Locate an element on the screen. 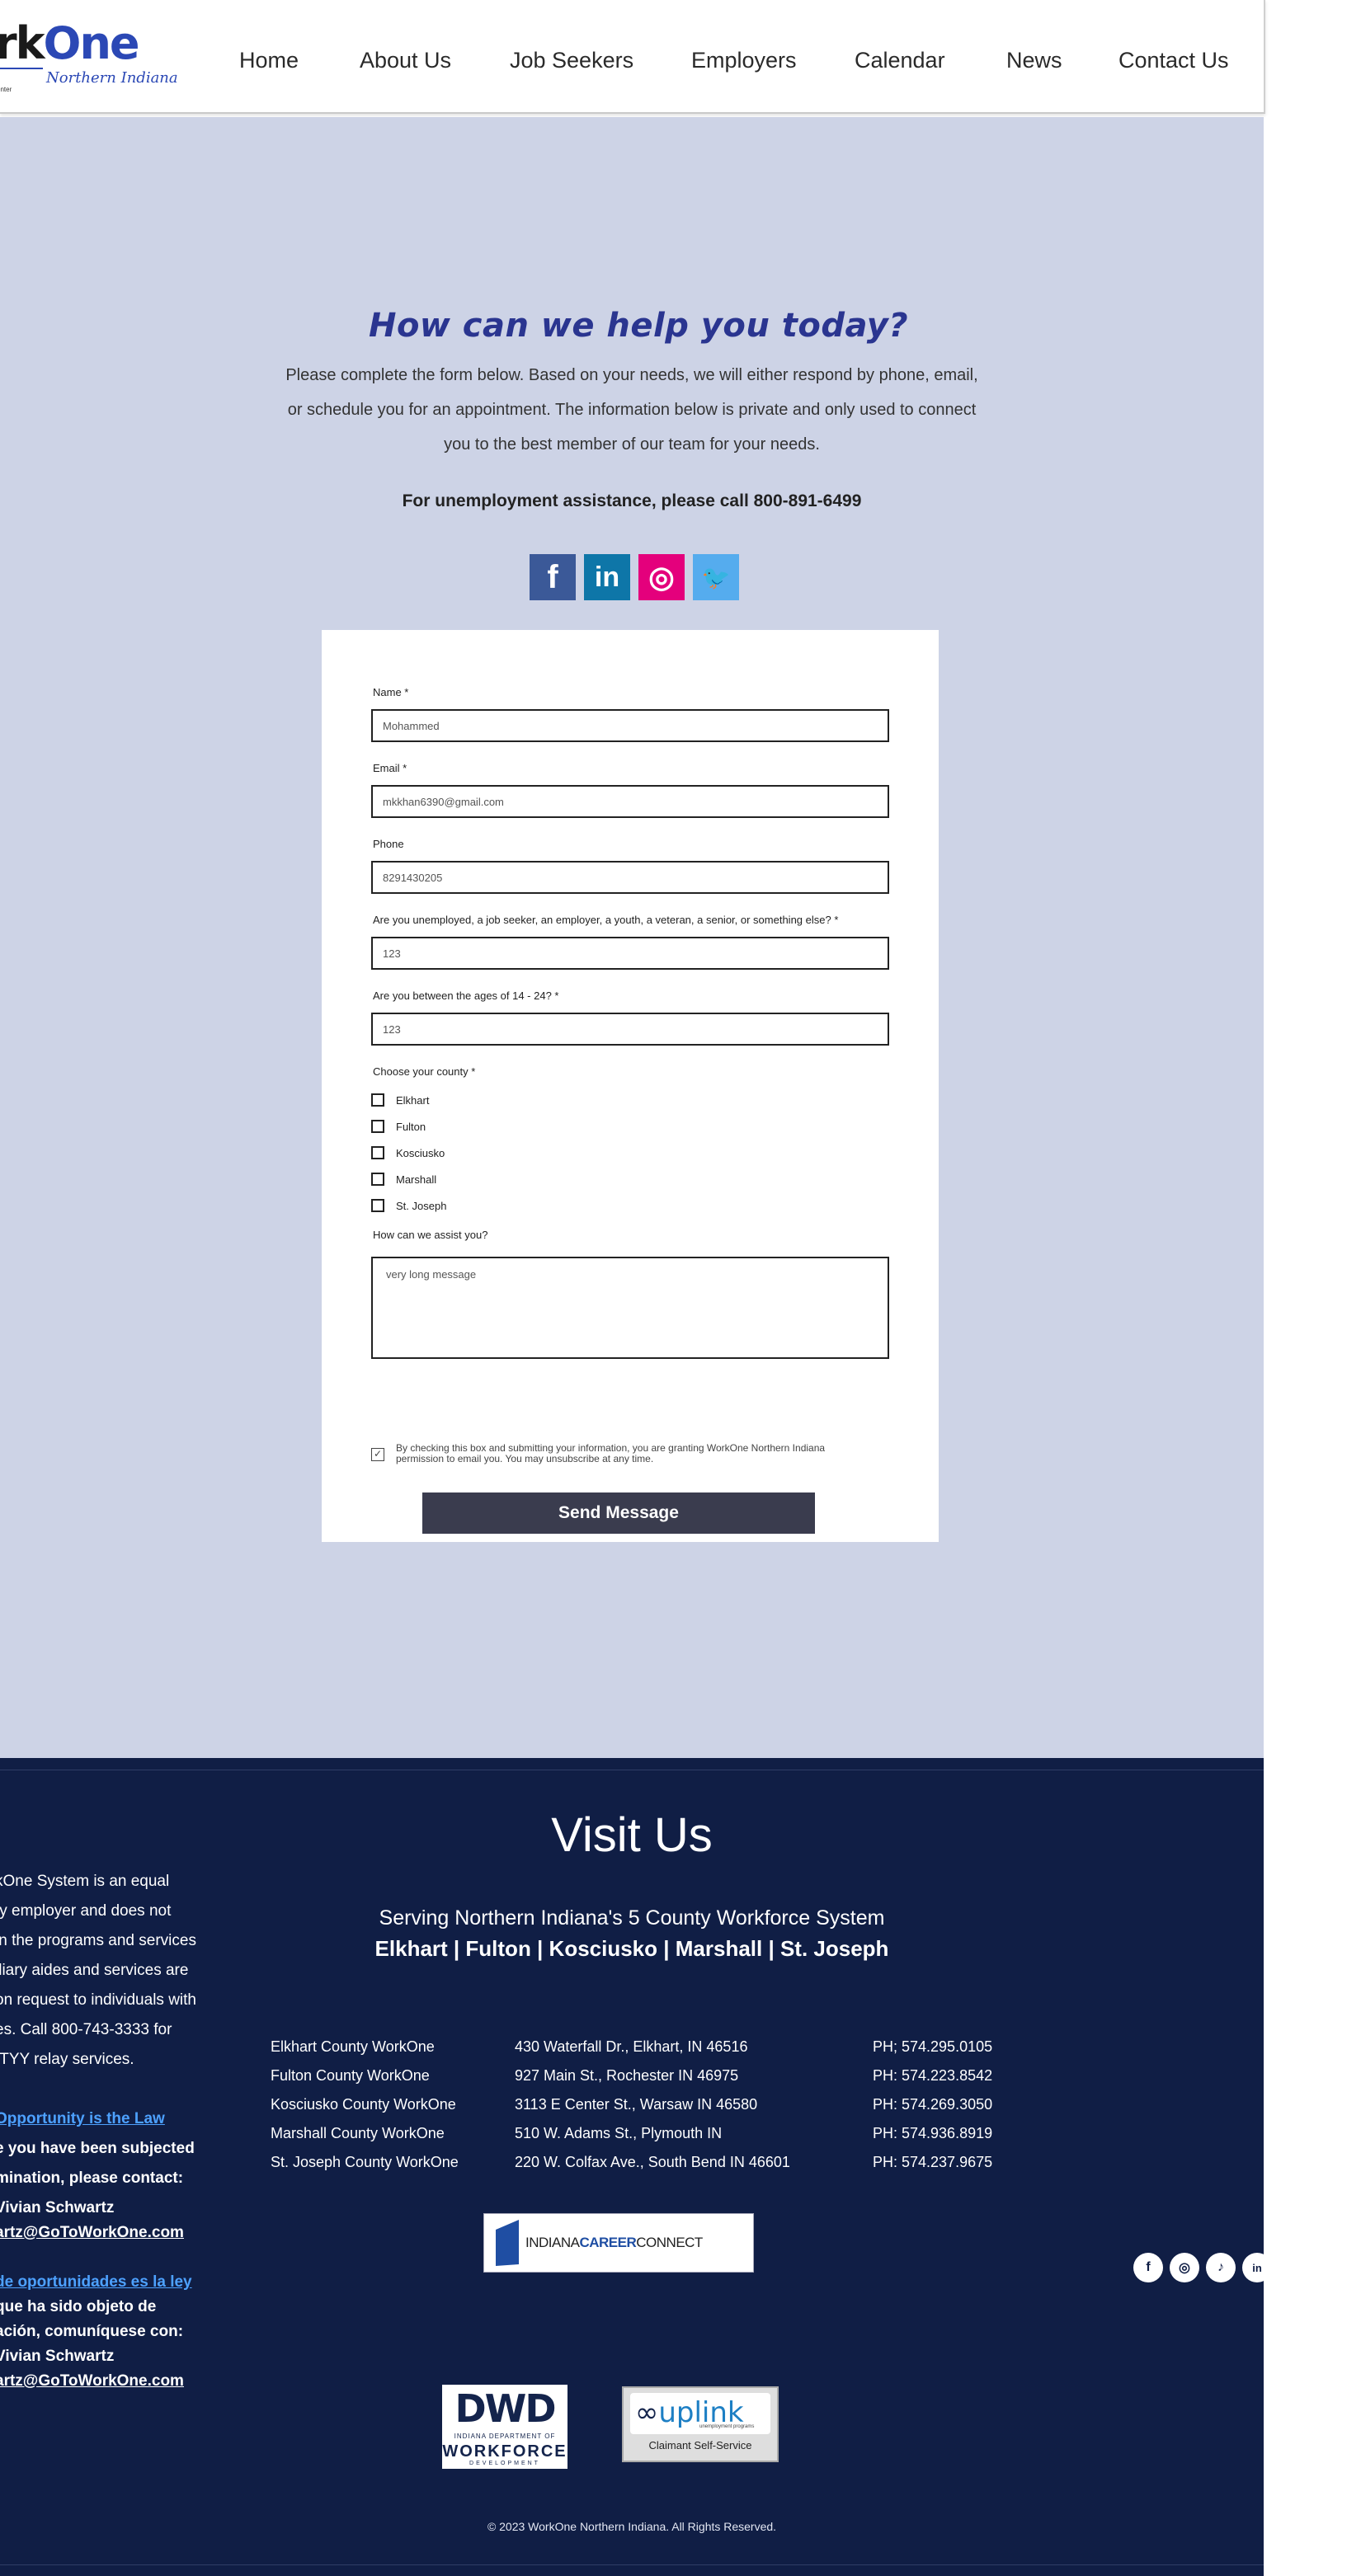 Image resolution: width=1361 pixels, height=2576 pixels. logo-region: Northern Indiana is located at coordinates (112, 78).